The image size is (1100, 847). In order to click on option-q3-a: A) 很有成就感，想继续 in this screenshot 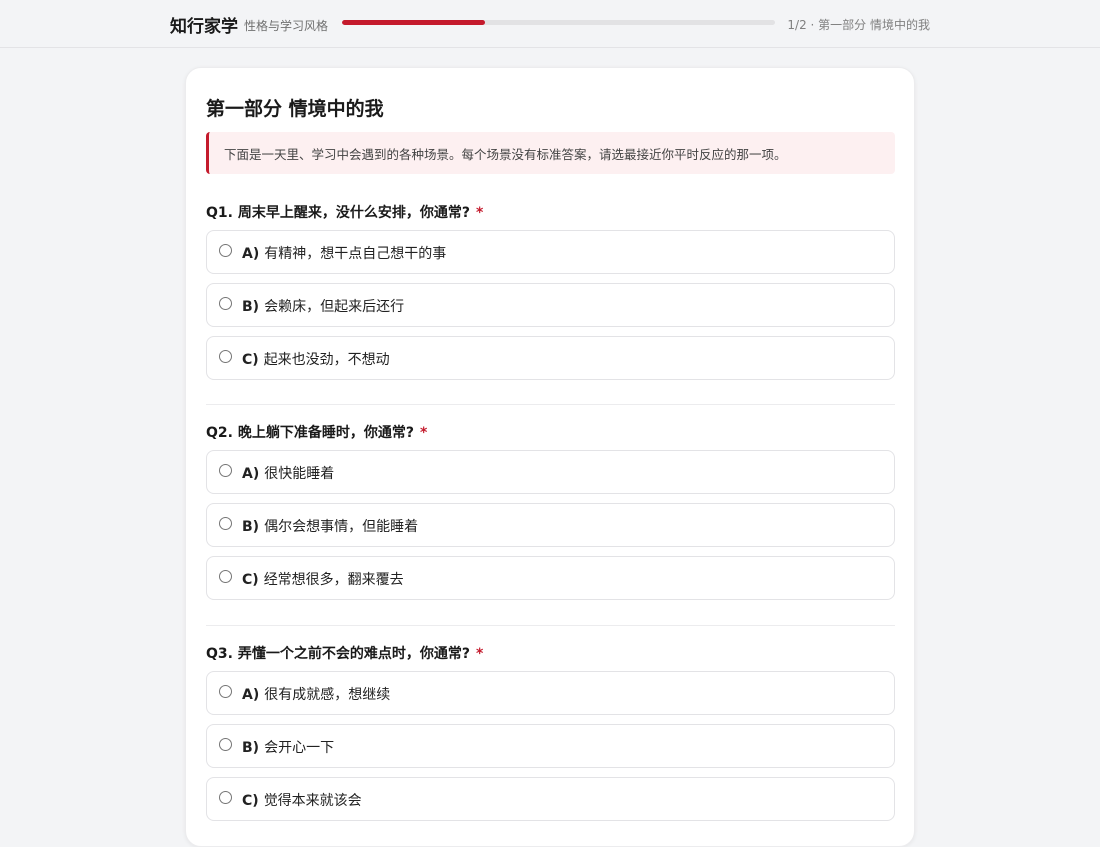, I will do `click(550, 693)`.